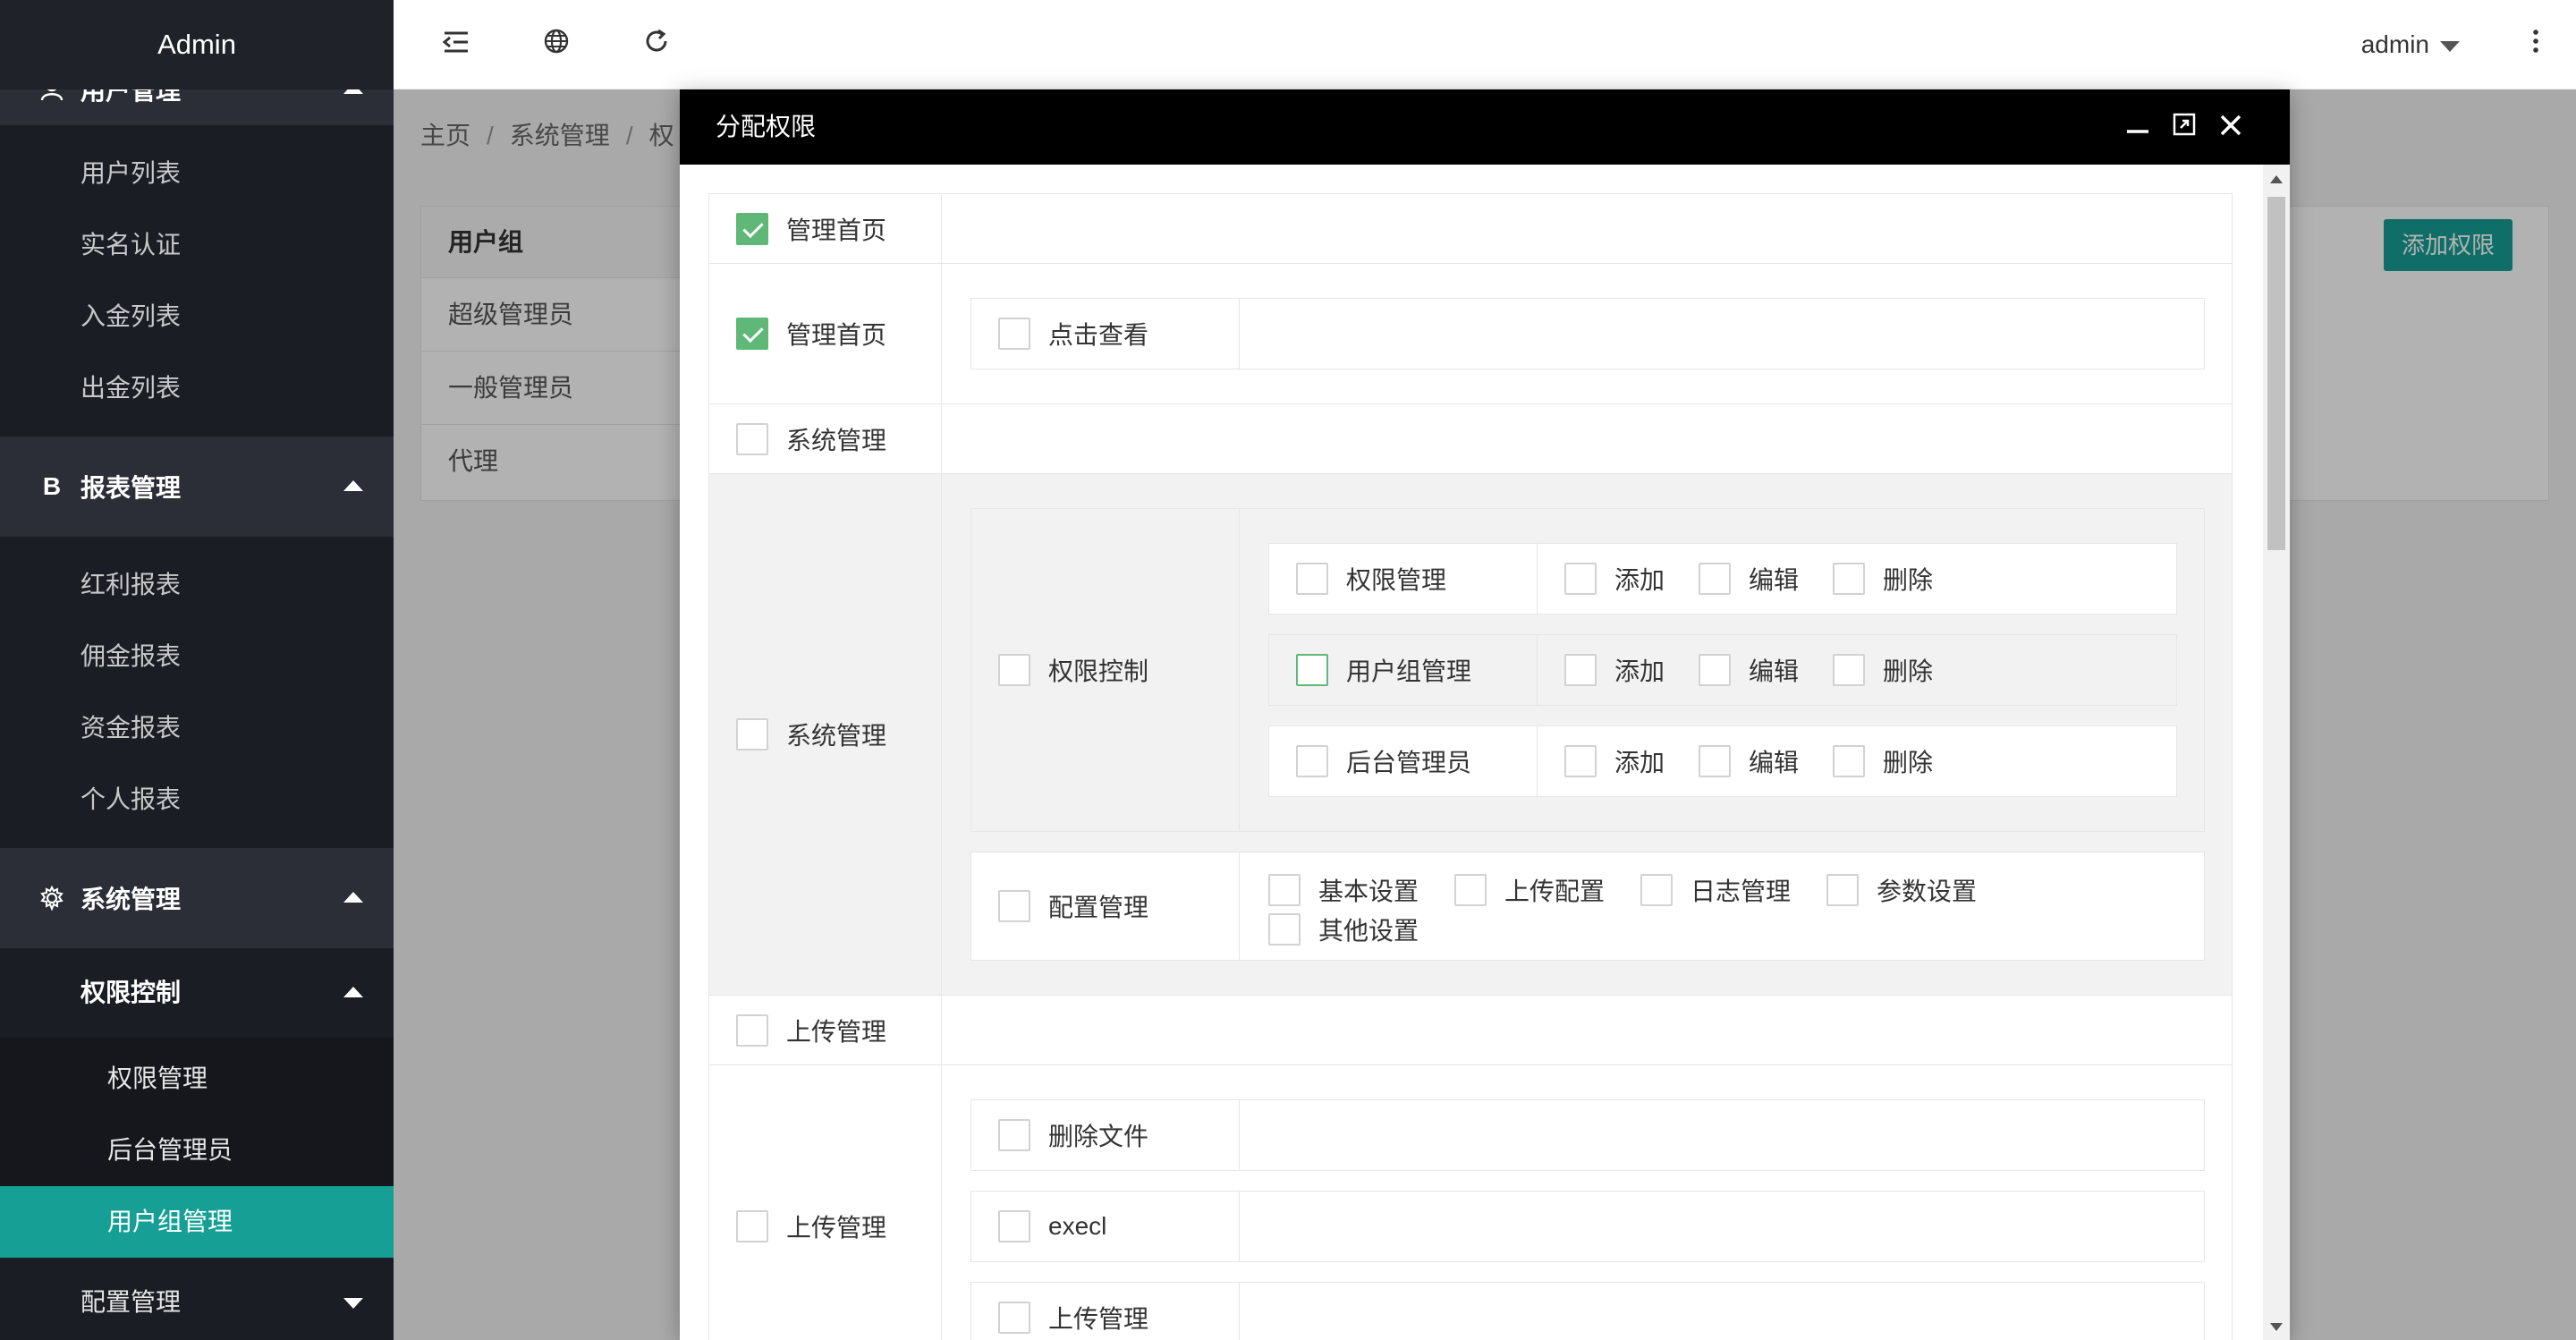 This screenshot has height=1340, width=2576. I want to click on checkbox-perm-mgmt-add: 添加, so click(1614, 579).